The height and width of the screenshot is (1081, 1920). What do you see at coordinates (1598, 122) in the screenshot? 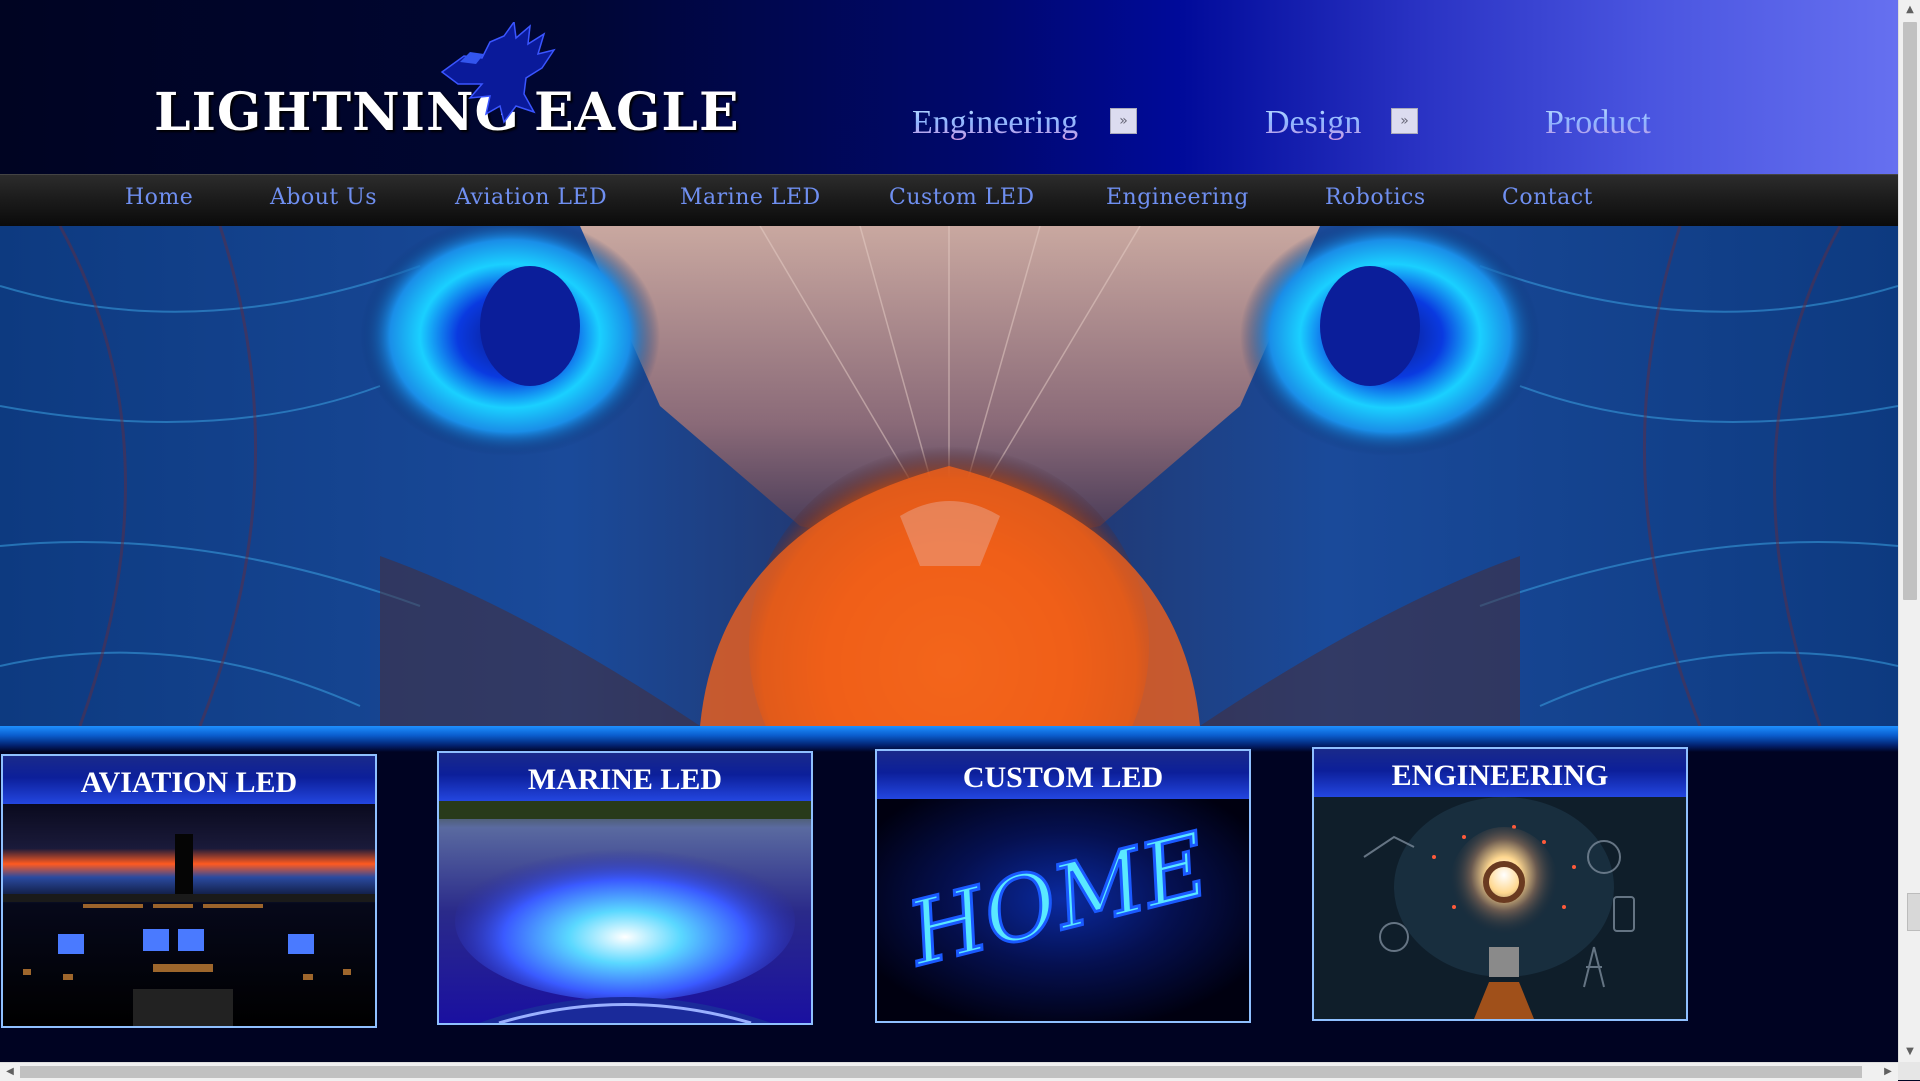
I see `tagline-product: Product` at bounding box center [1598, 122].